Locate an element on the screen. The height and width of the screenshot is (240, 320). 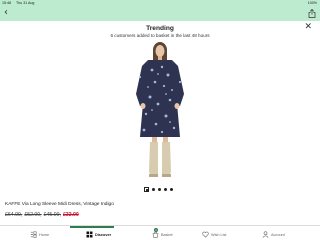
carousel-dots is located at coordinates (158, 189).